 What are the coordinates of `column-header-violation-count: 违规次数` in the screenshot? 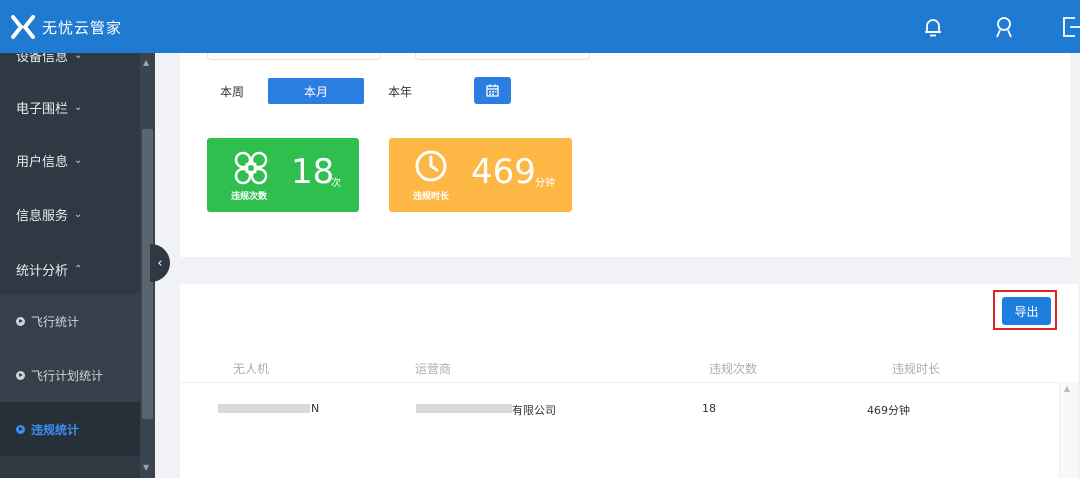 It's located at (733, 368).